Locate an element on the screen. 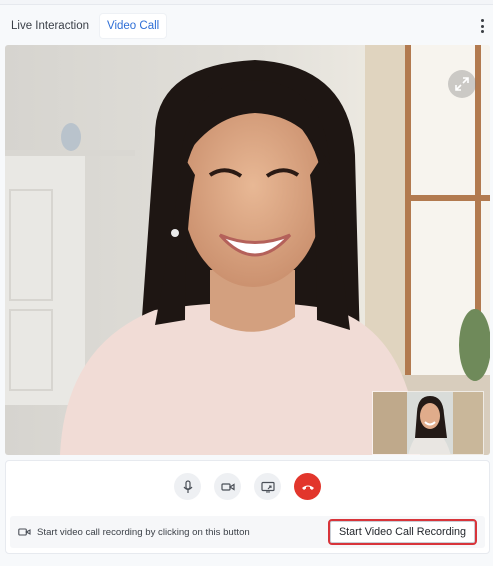  mute-microphone-button is located at coordinates (187, 486).